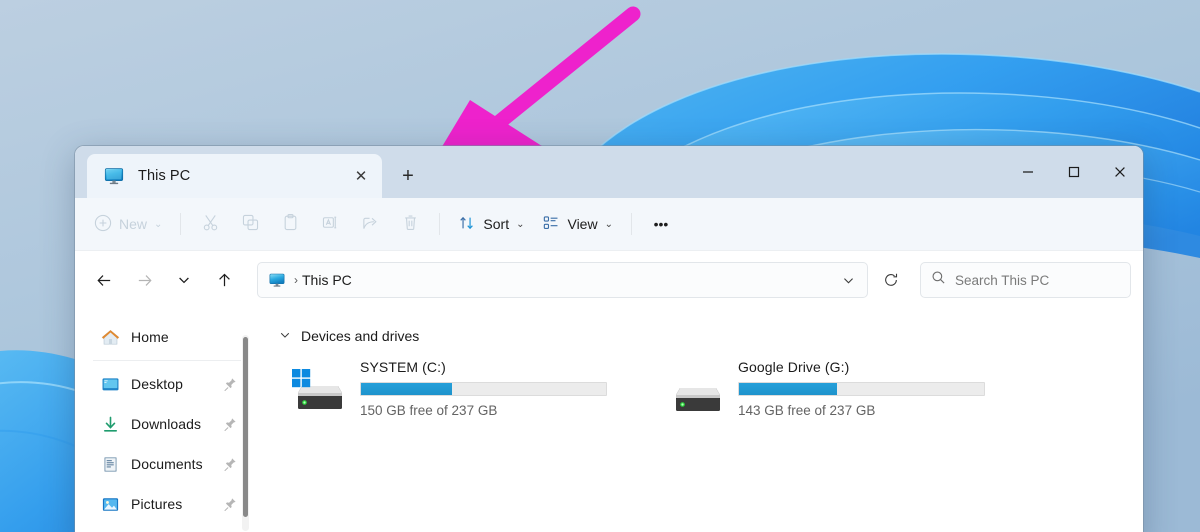  What do you see at coordinates (496, 224) in the screenshot?
I see `sort-label: Sort` at bounding box center [496, 224].